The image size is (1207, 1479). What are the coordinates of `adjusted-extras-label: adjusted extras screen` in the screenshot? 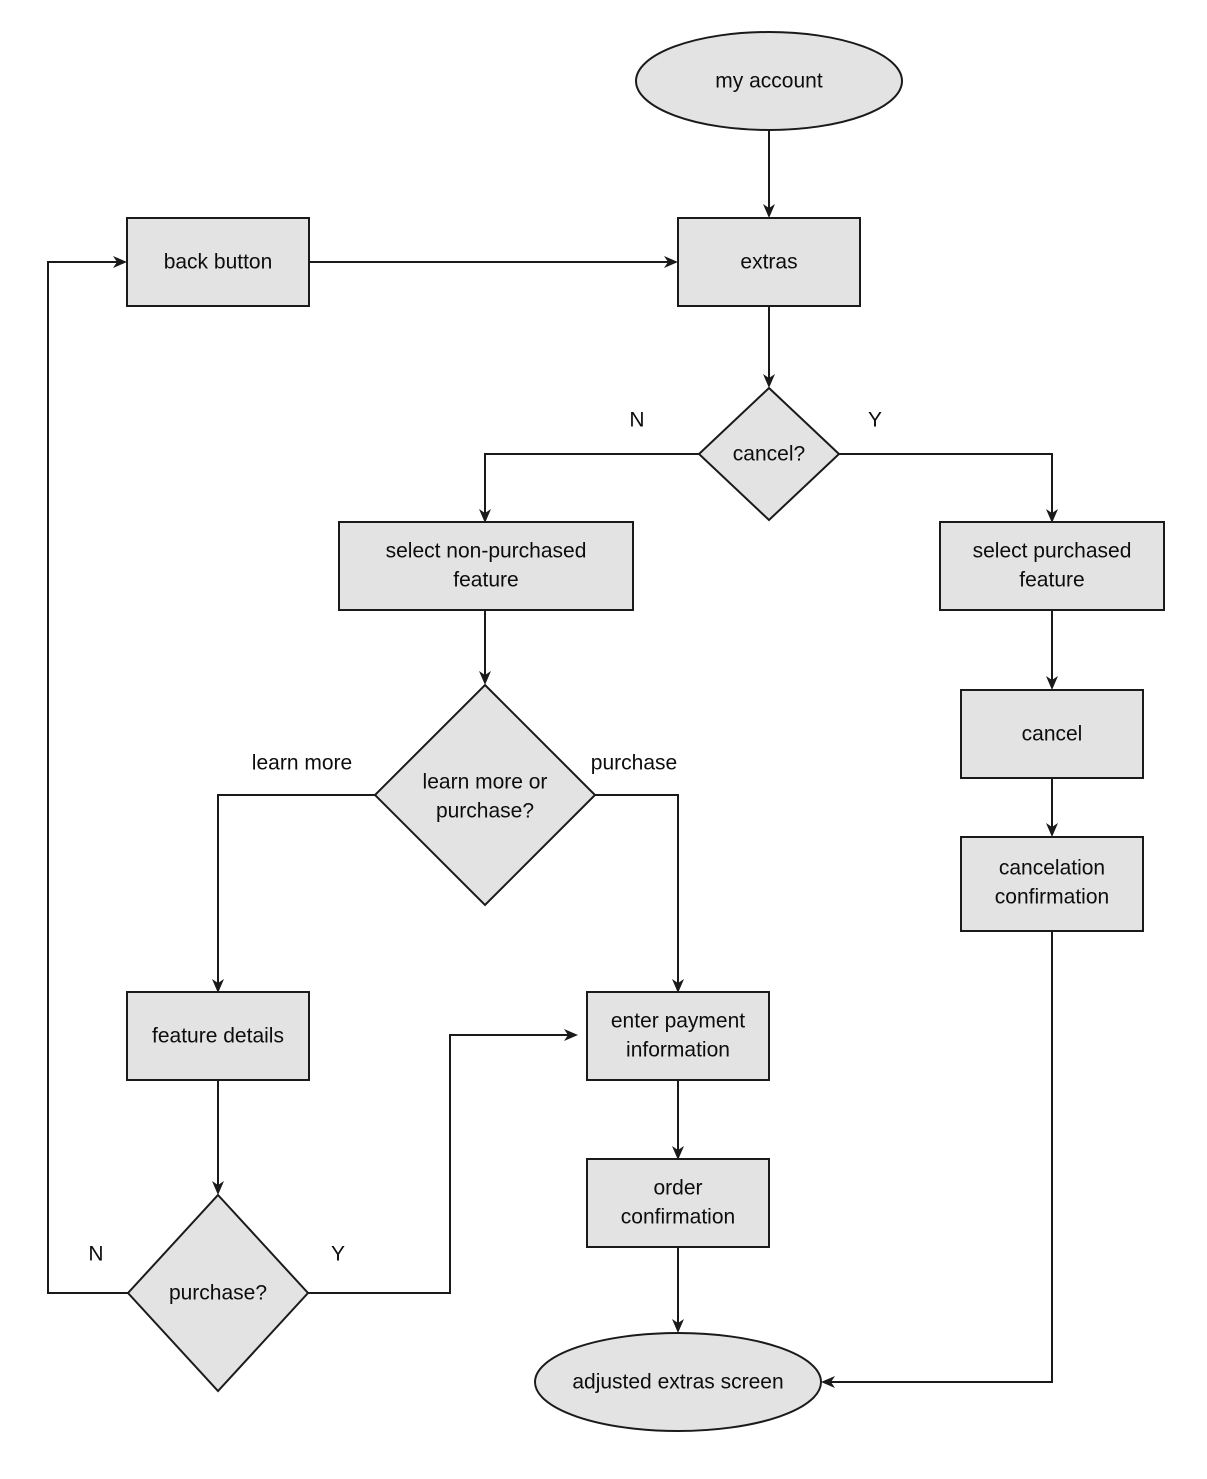 It's located at (677, 1382).